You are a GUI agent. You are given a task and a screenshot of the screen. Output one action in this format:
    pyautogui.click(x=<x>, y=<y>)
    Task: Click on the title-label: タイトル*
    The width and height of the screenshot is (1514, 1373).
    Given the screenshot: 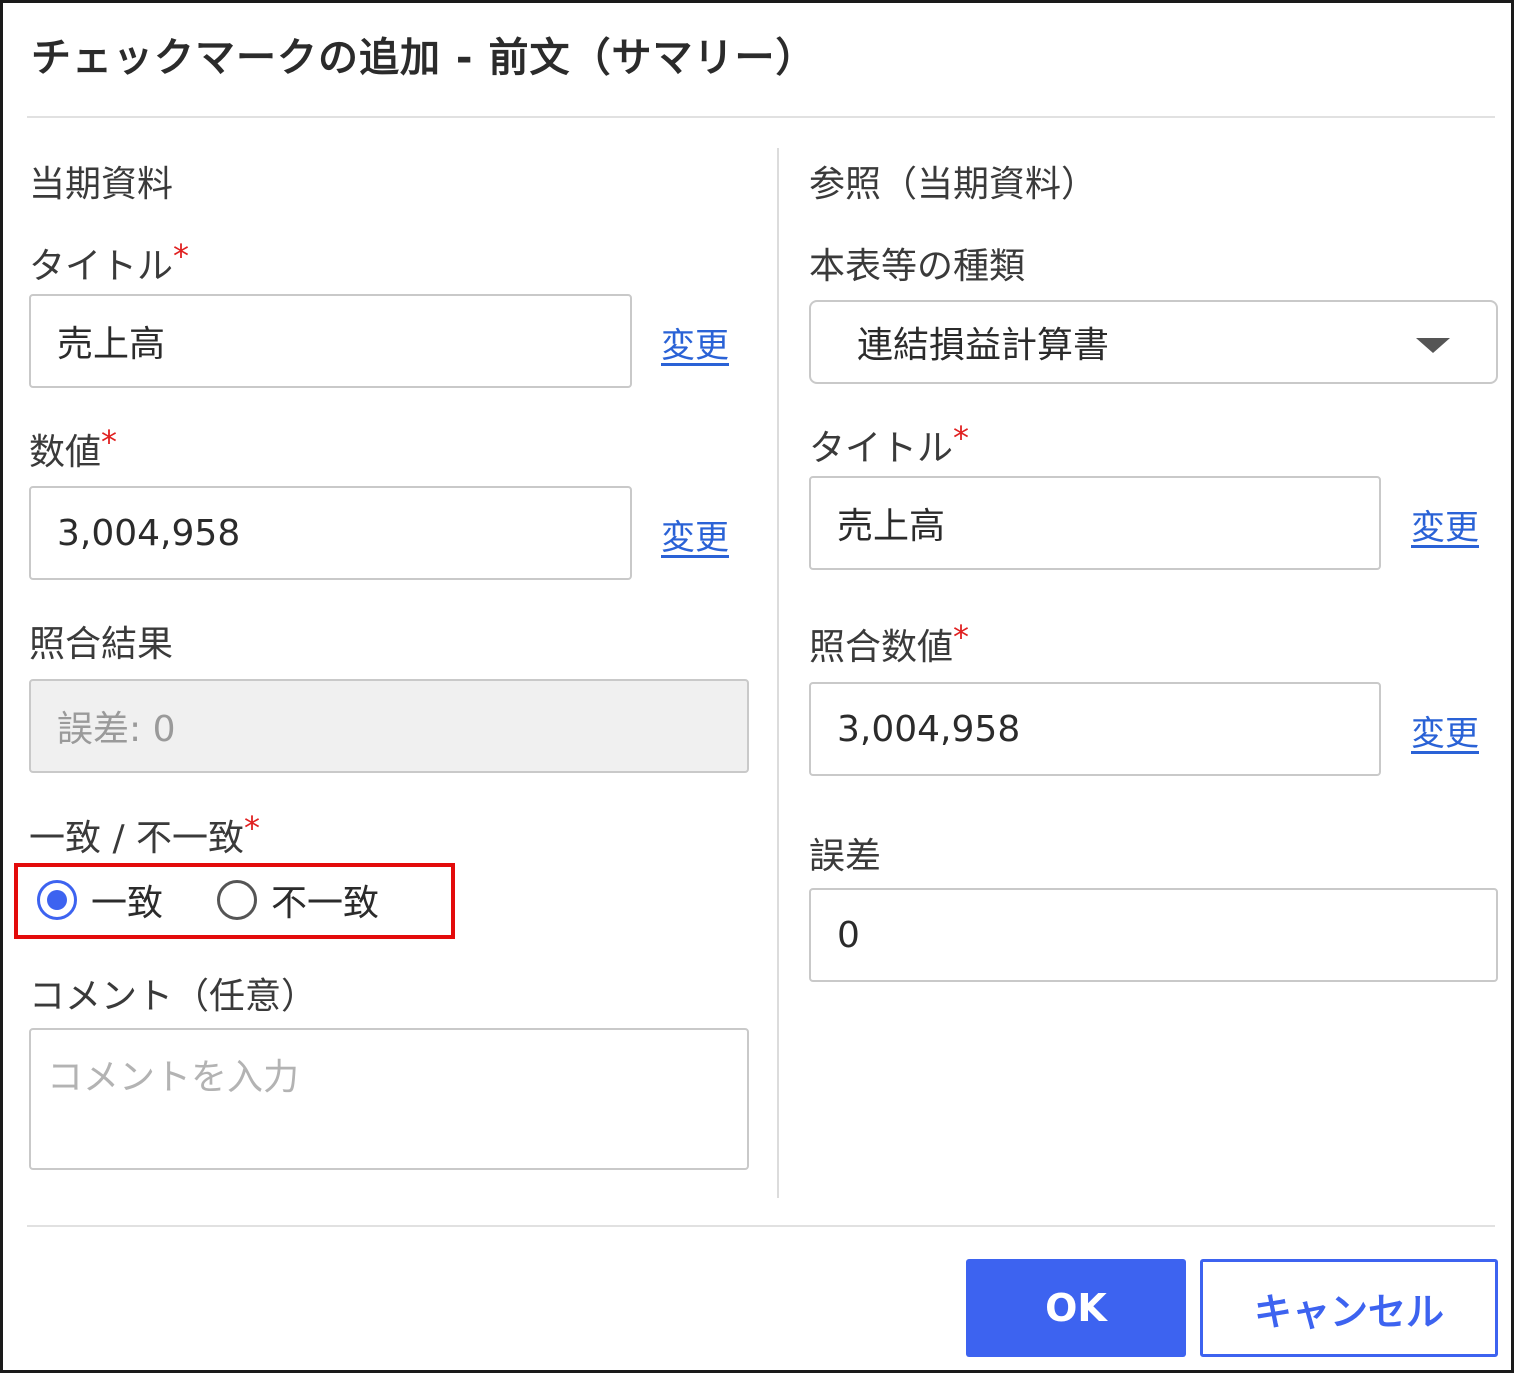 What is the action you would take?
    pyautogui.click(x=109, y=263)
    